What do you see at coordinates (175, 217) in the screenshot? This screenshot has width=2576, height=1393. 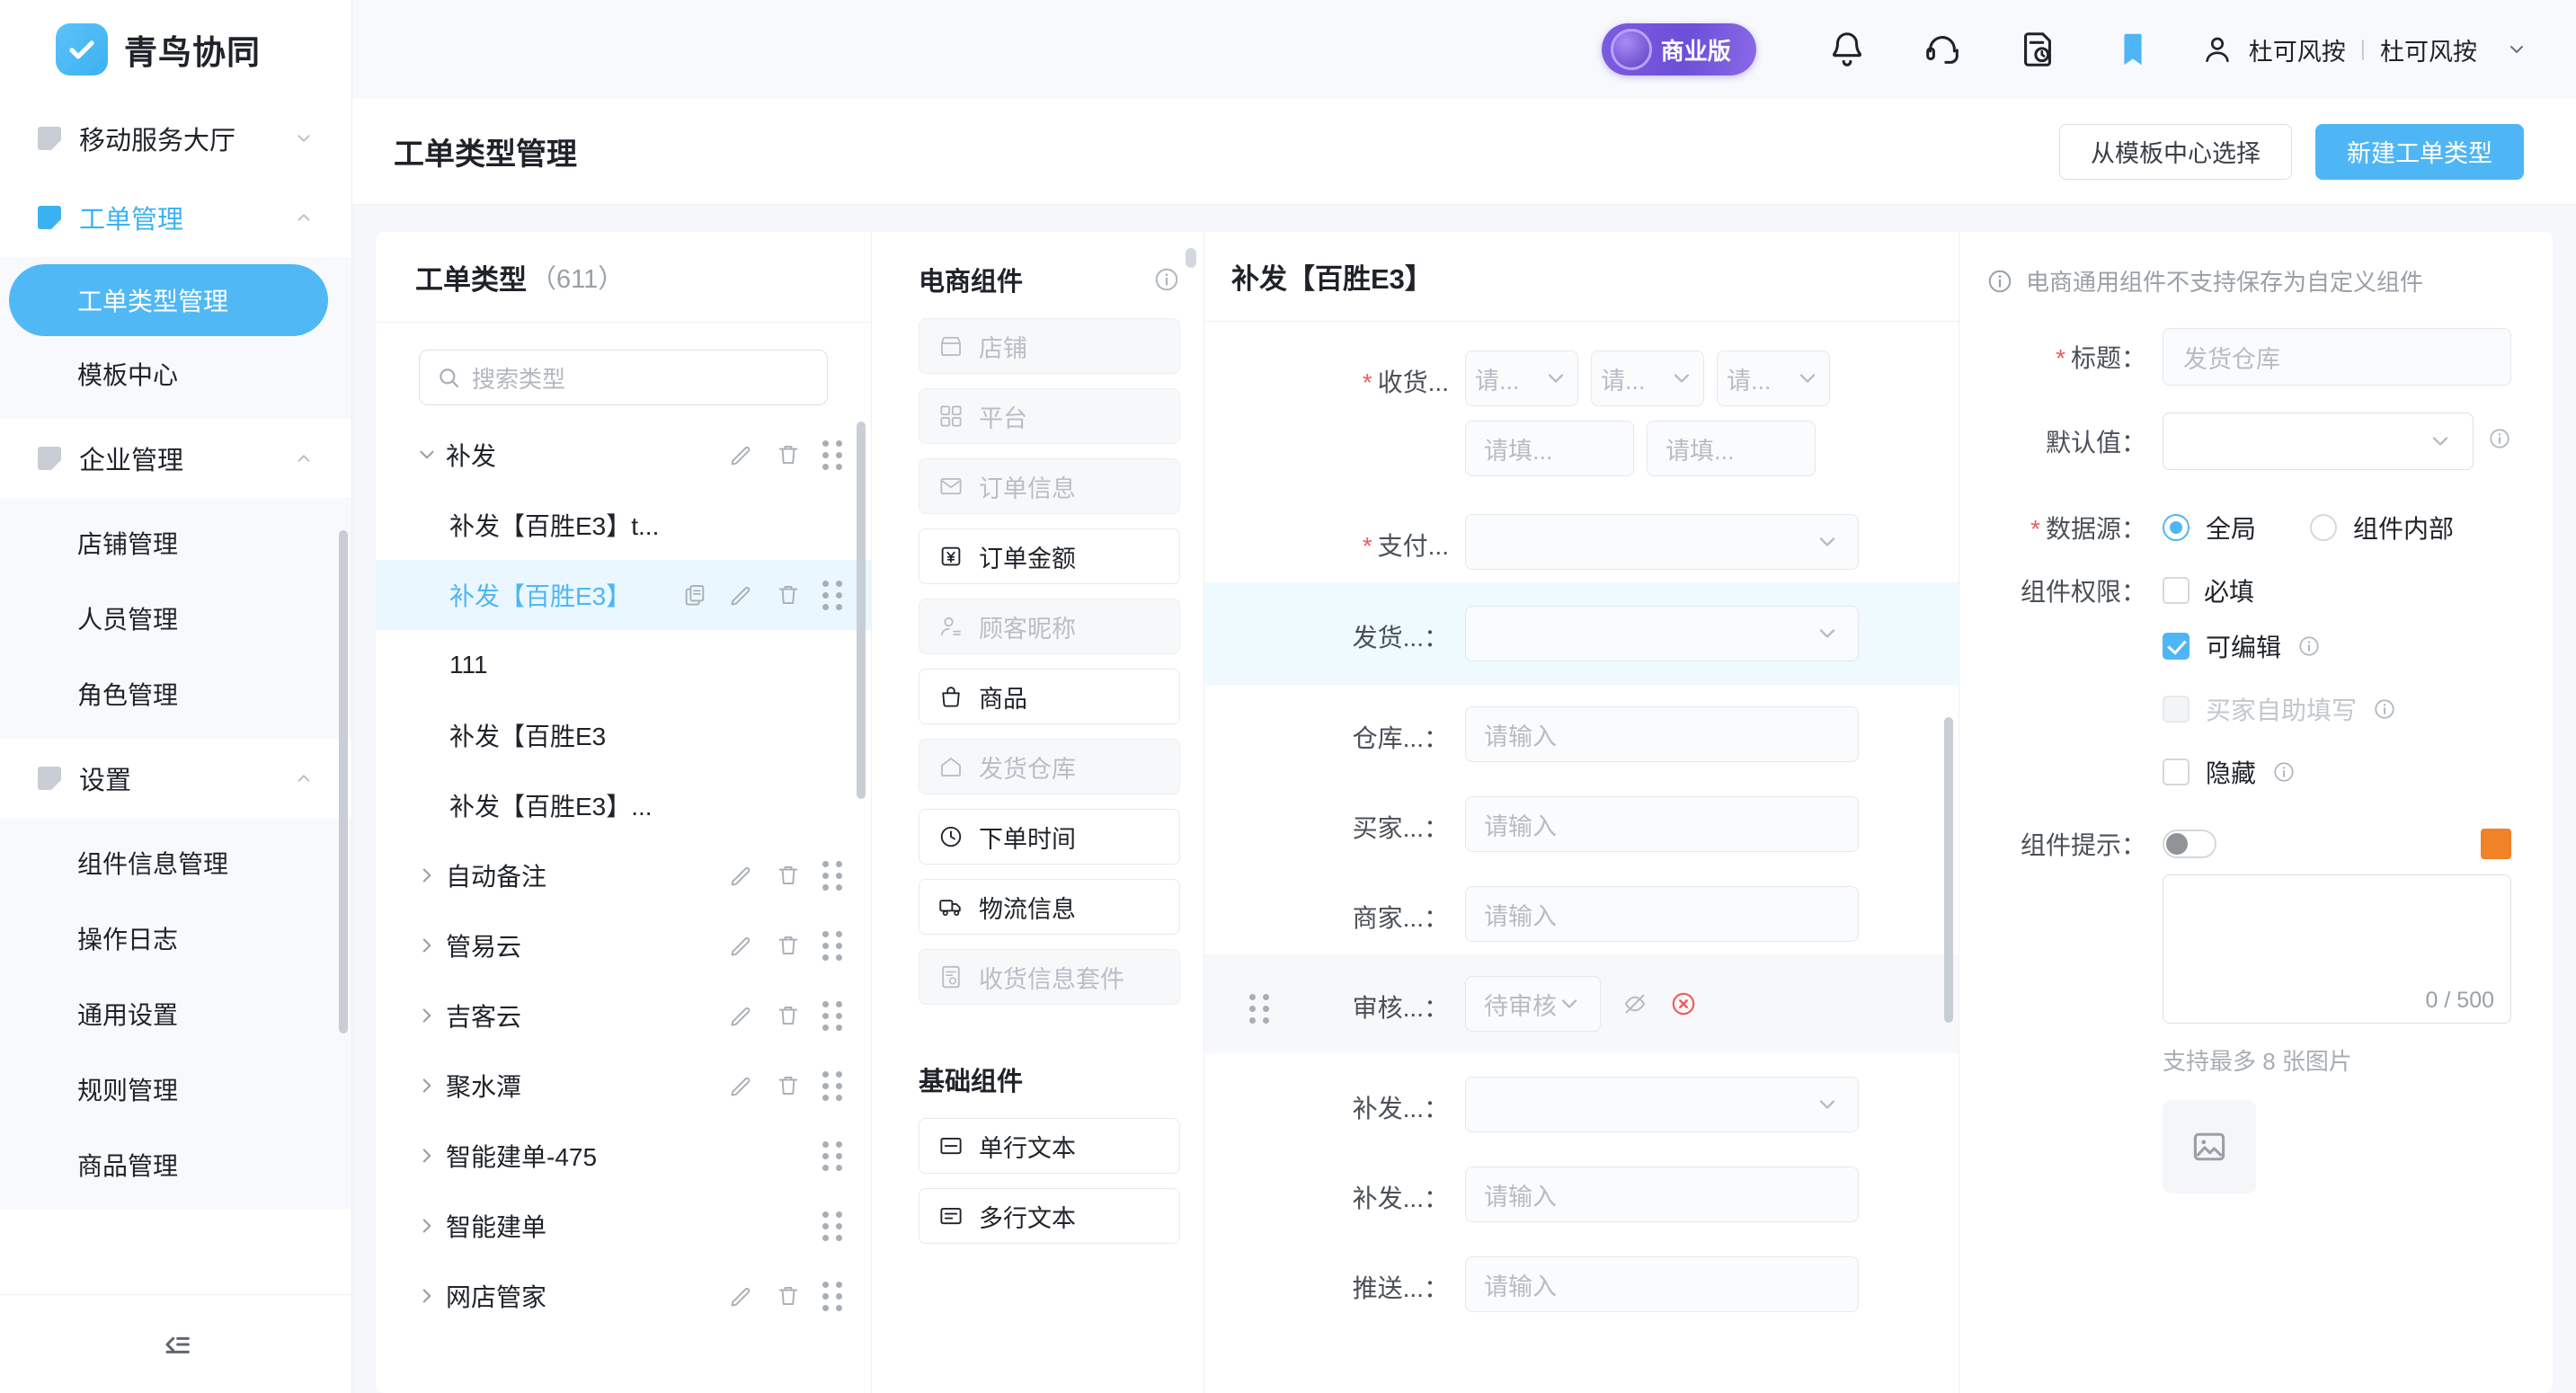 I see `sidebar-group-ticket: 工单管理` at bounding box center [175, 217].